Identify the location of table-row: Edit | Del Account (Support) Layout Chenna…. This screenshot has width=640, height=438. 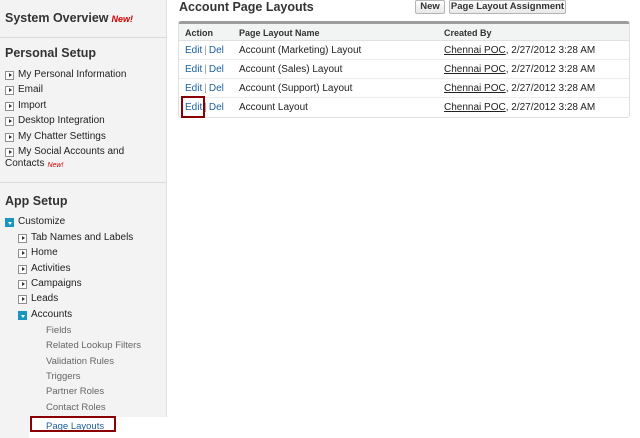
(404, 88).